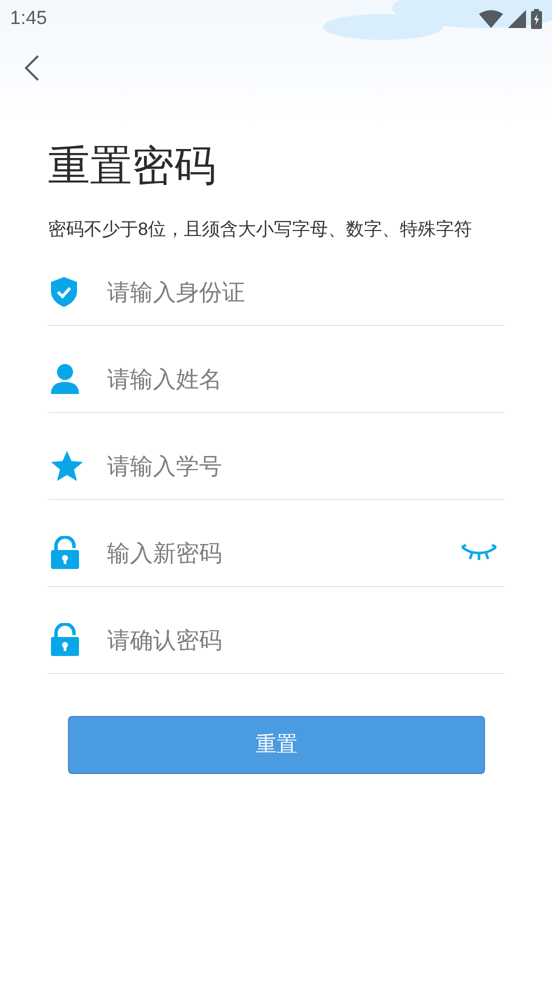 The image size is (552, 983). I want to click on signal-icon, so click(517, 19).